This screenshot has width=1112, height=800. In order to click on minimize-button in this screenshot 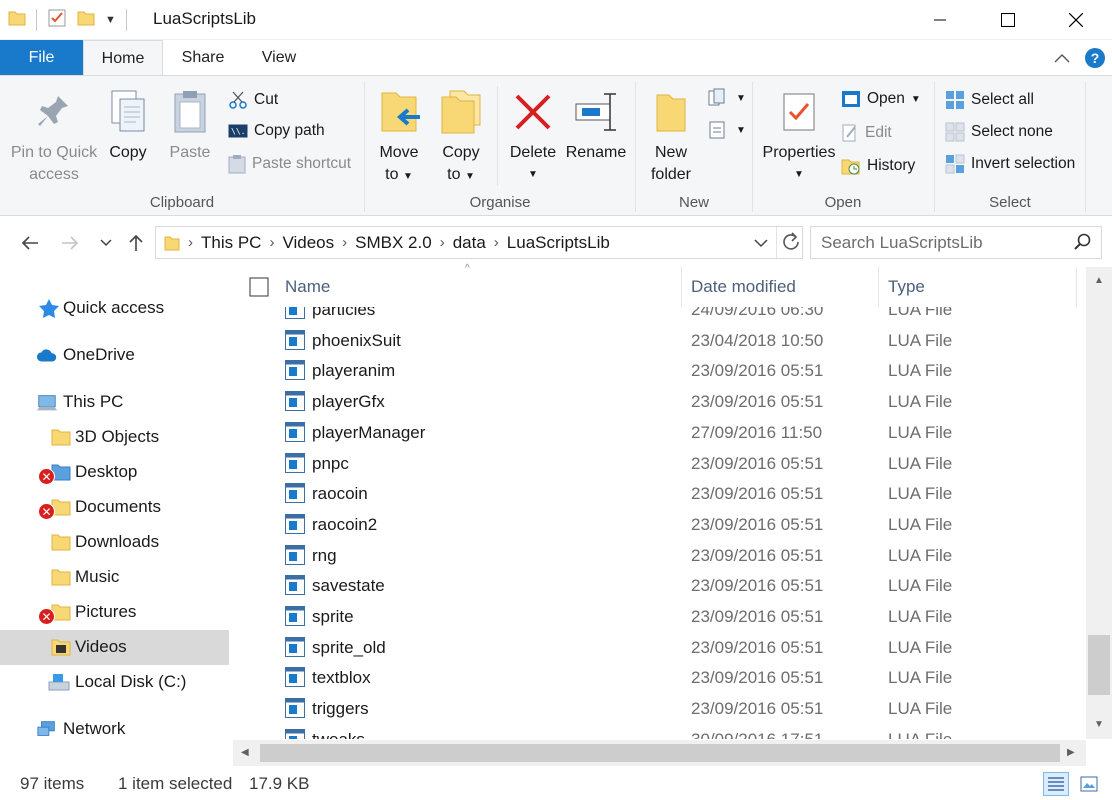, I will do `click(940, 20)`.